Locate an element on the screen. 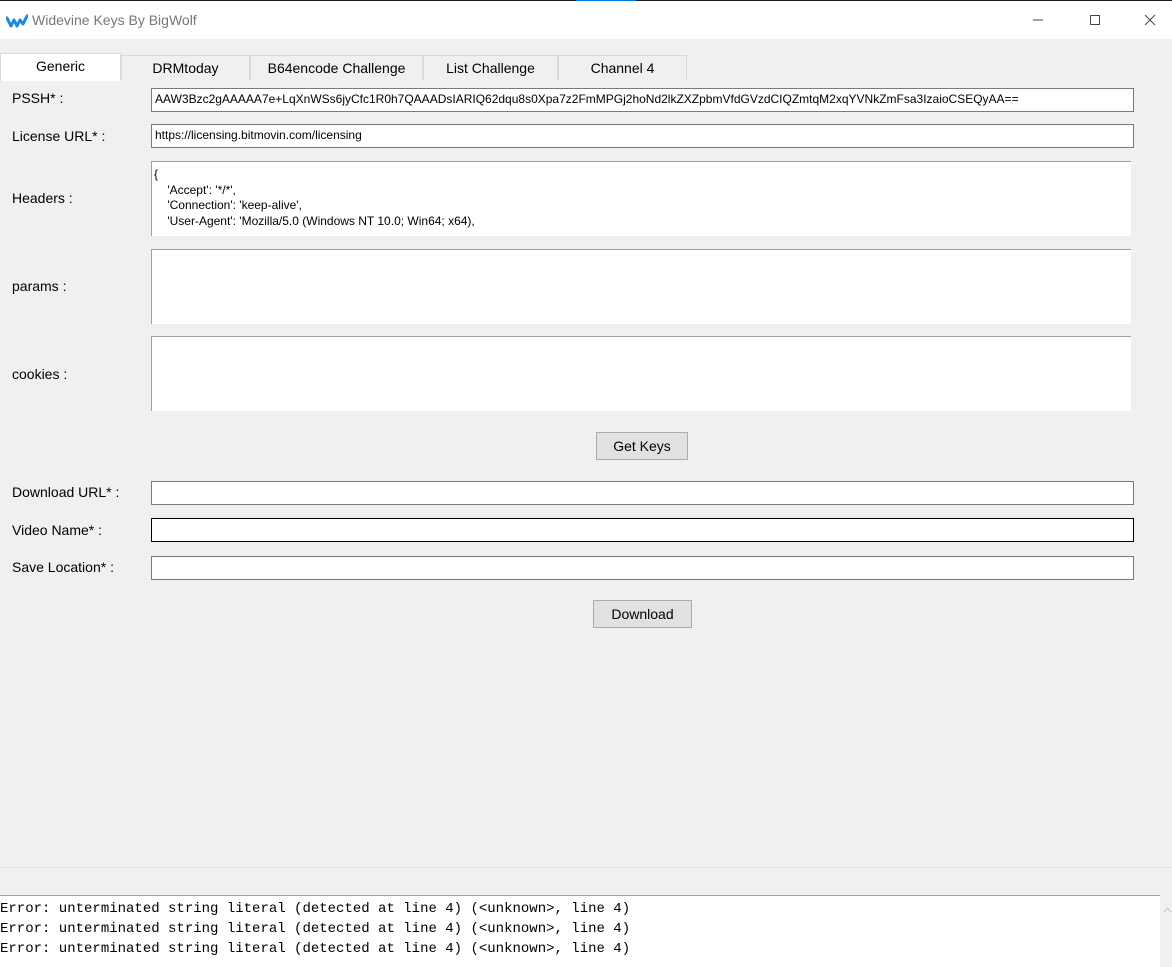 The width and height of the screenshot is (1172, 967). close-icon is located at coordinates (1150, 20).